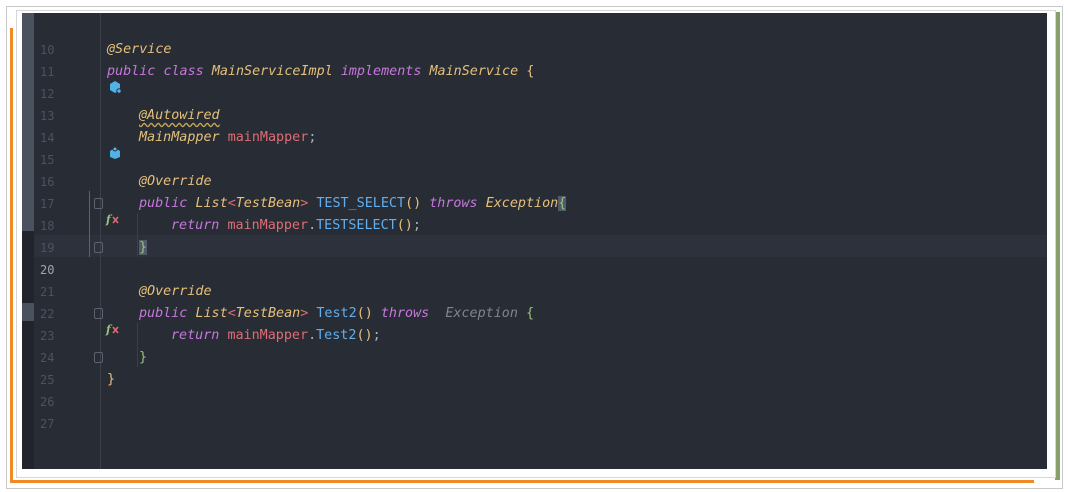 Image resolution: width=1068 pixels, height=492 pixels. I want to click on code-line-11: 11 @Service, so click(534, 59).